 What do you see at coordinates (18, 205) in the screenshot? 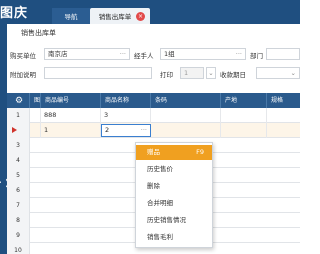
I see `row-number: 7` at bounding box center [18, 205].